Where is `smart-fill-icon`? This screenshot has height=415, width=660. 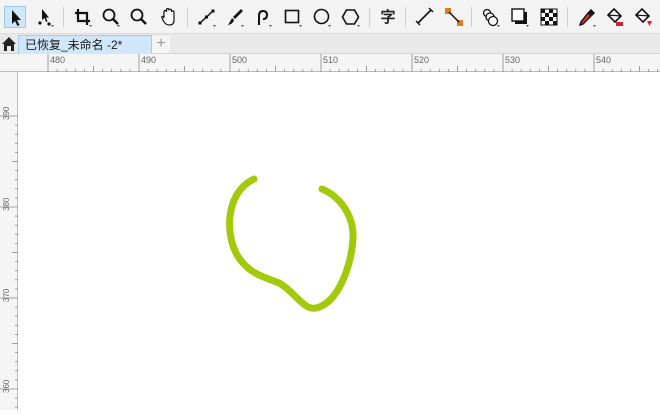
smart-fill-icon is located at coordinates (643, 17).